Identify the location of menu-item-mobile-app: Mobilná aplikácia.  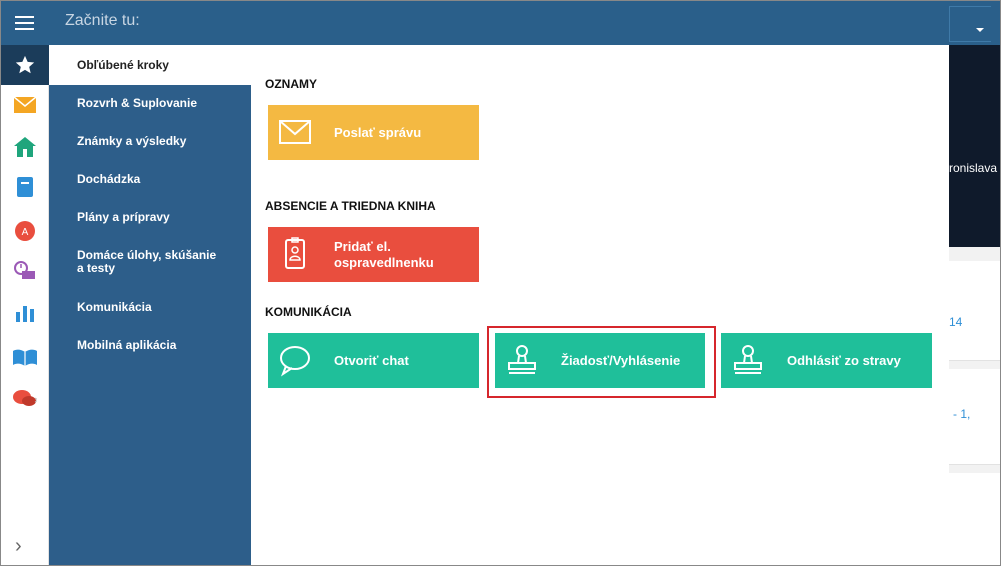
(150, 345).